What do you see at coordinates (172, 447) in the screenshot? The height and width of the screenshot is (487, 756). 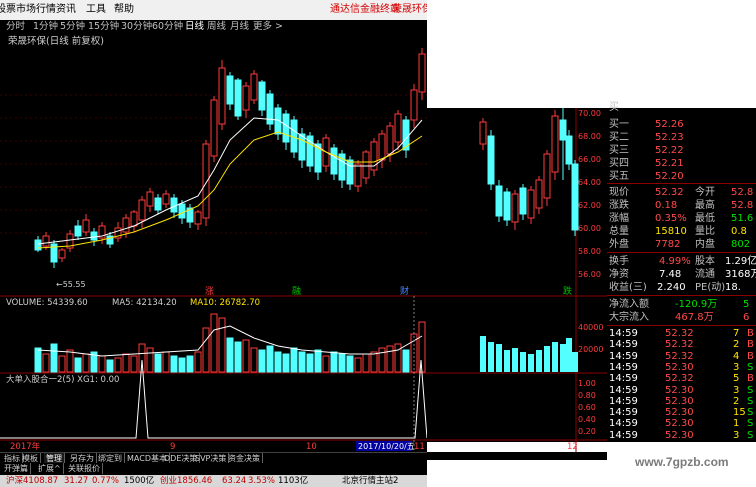 I see `date-label: 9` at bounding box center [172, 447].